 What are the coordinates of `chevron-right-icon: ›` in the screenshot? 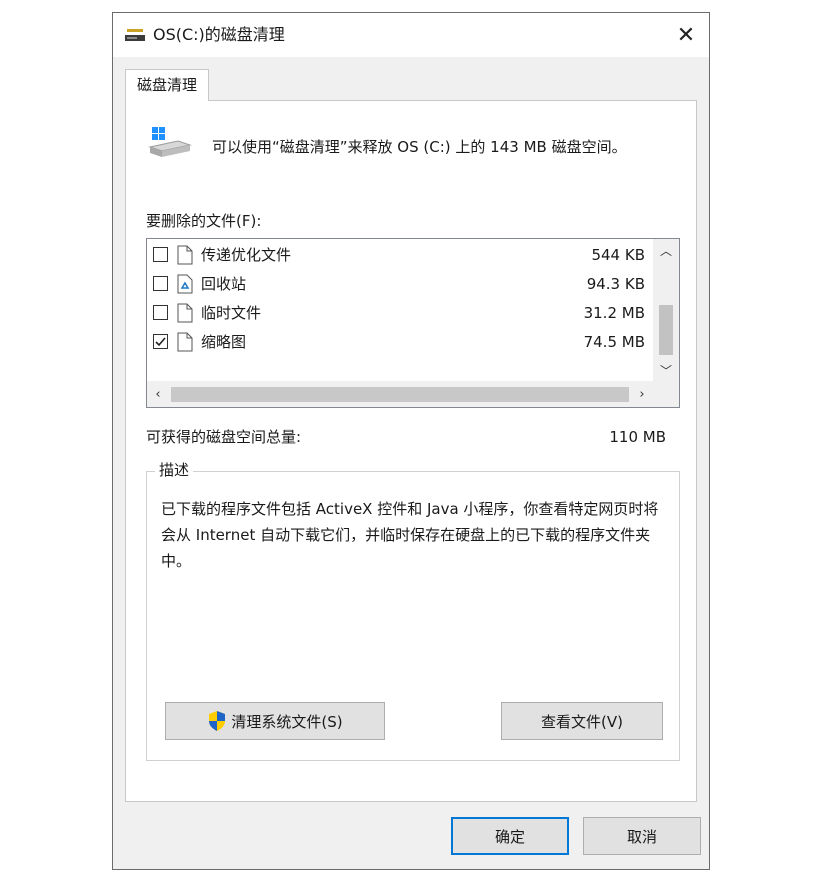 It's located at (642, 394).